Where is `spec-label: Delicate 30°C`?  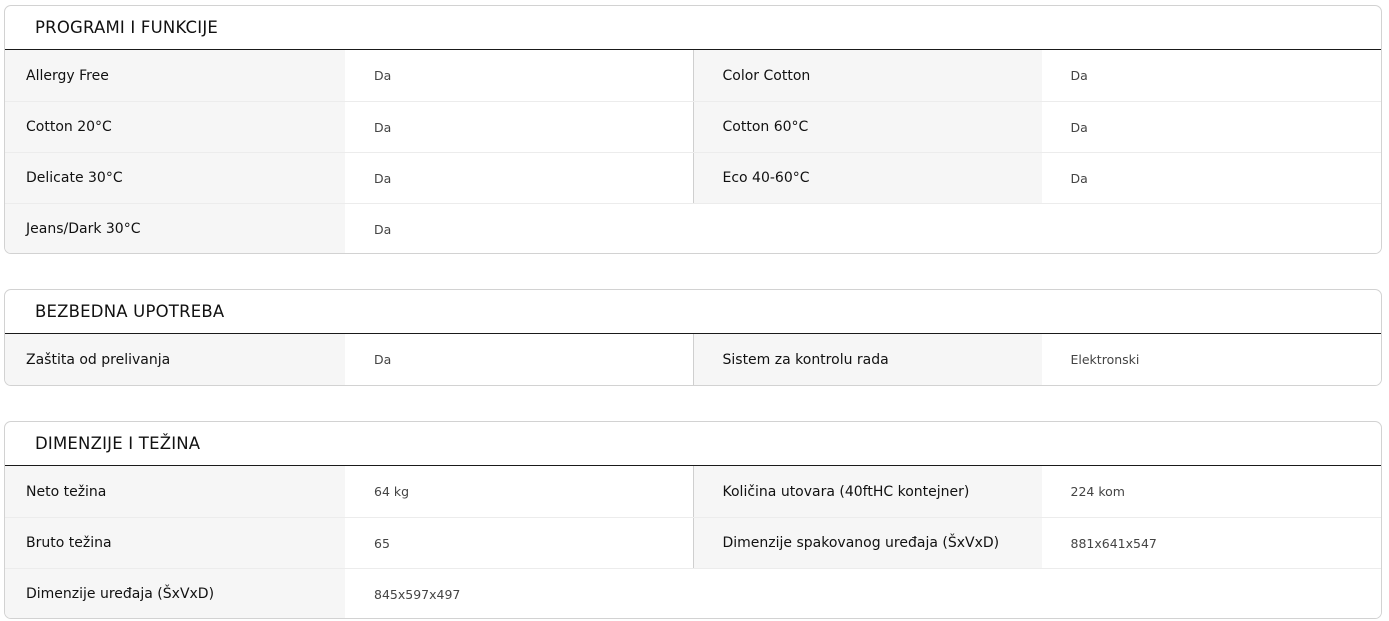 spec-label: Delicate 30°C is located at coordinates (175, 178).